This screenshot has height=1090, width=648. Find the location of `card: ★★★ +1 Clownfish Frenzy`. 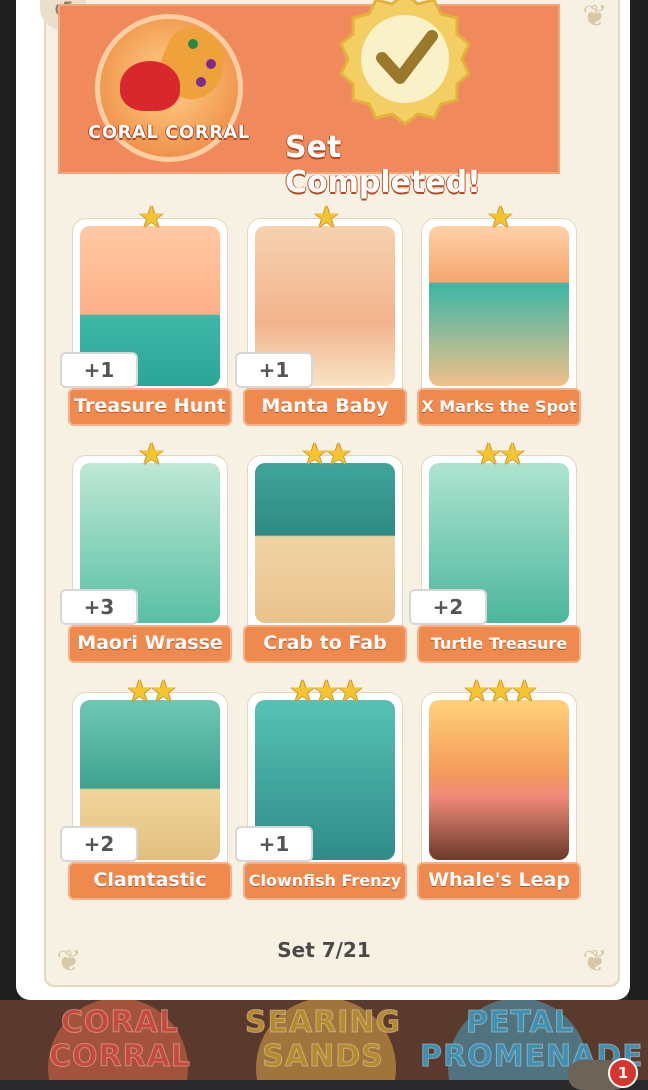

card: ★★★ +1 Clownfish Frenzy is located at coordinates (321, 788).